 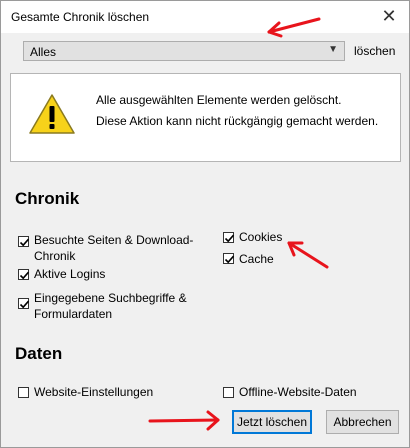 I want to click on label-cookies: Cookies, so click(x=261, y=237).